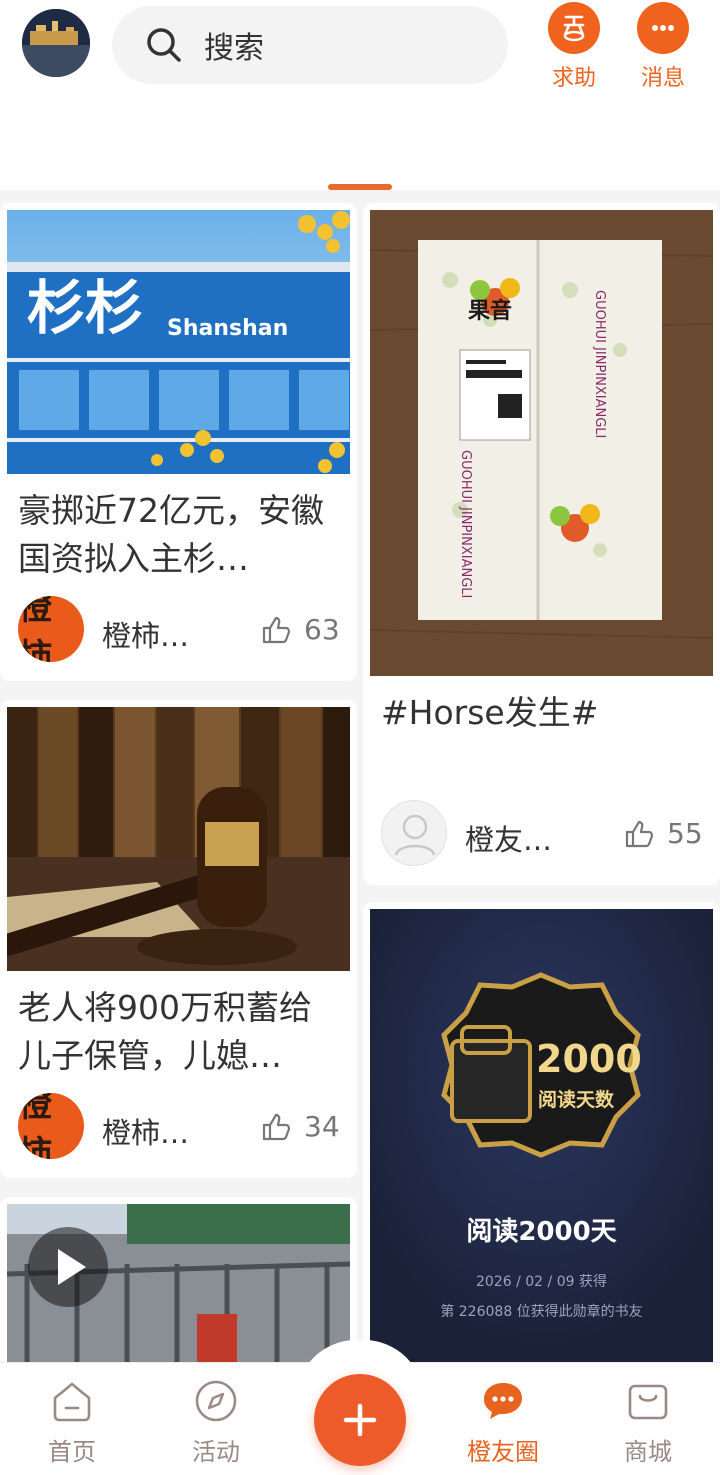 The width and height of the screenshot is (720, 1475). I want to click on chat-bubble-icon, so click(663, 28).